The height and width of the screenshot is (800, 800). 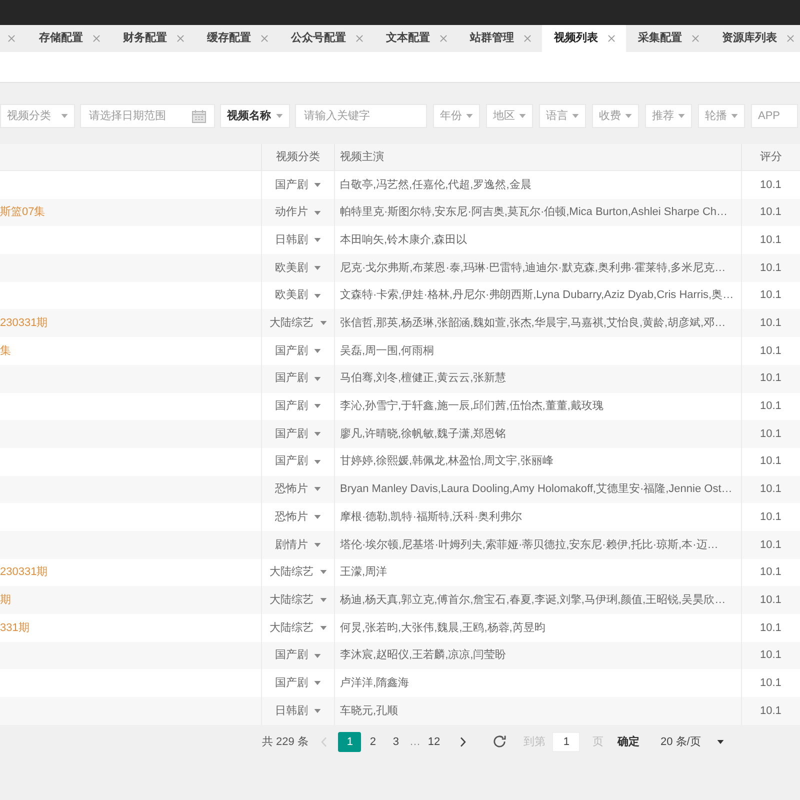 What do you see at coordinates (285, 742) in the screenshot?
I see `total-count: 共 229 条` at bounding box center [285, 742].